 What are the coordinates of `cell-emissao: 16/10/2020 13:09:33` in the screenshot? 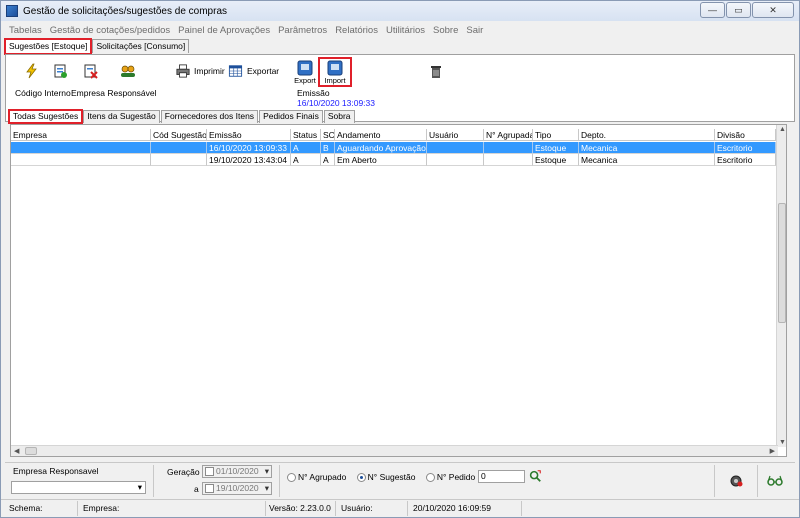 It's located at (249, 148).